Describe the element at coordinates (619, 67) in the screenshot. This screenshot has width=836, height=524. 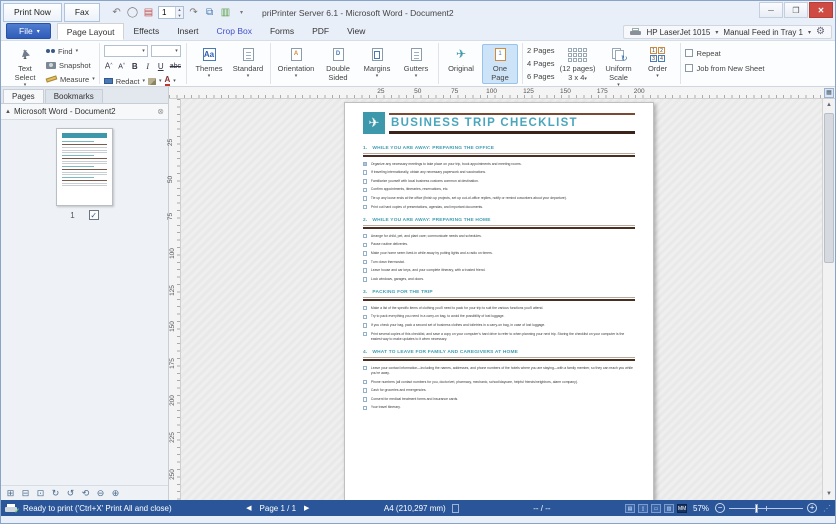
I see `uniform-scale-button: ↻ Uniform Scale ▾` at that location.